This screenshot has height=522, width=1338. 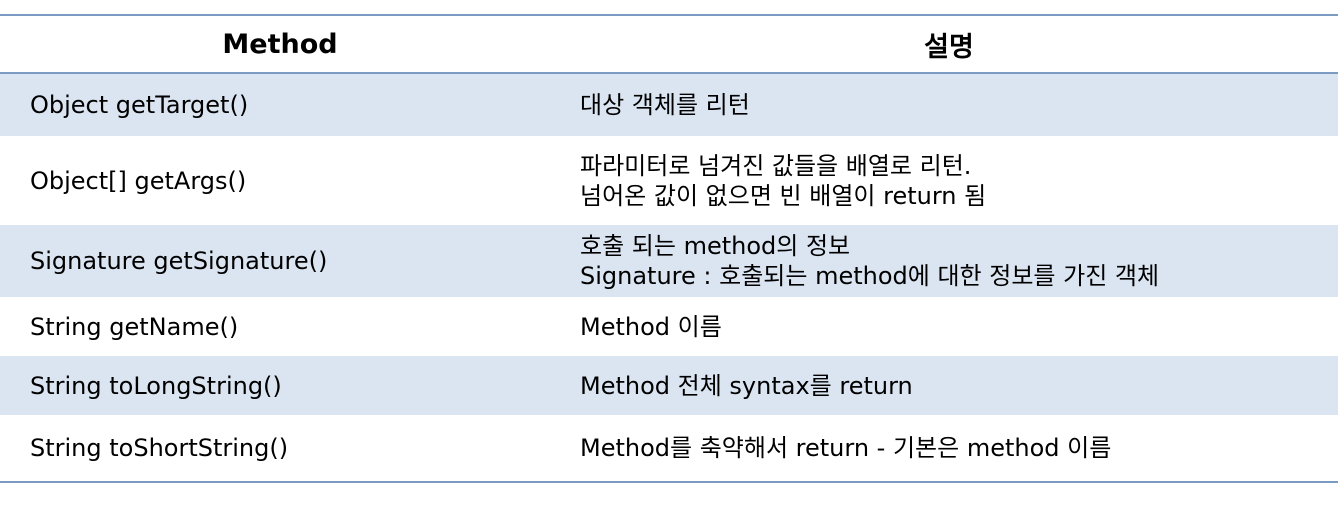 What do you see at coordinates (776, 165) in the screenshot?
I see `description-line: 파라미터로 넘겨진 값들을 배열로 리턴.` at bounding box center [776, 165].